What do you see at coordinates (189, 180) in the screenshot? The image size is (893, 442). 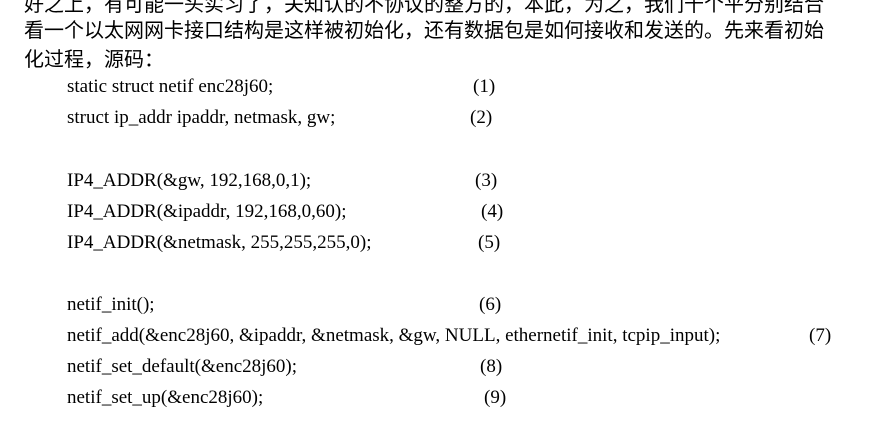 I see `code-line-3: IP4_ADDR(&gw, 192,168,0,1);` at bounding box center [189, 180].